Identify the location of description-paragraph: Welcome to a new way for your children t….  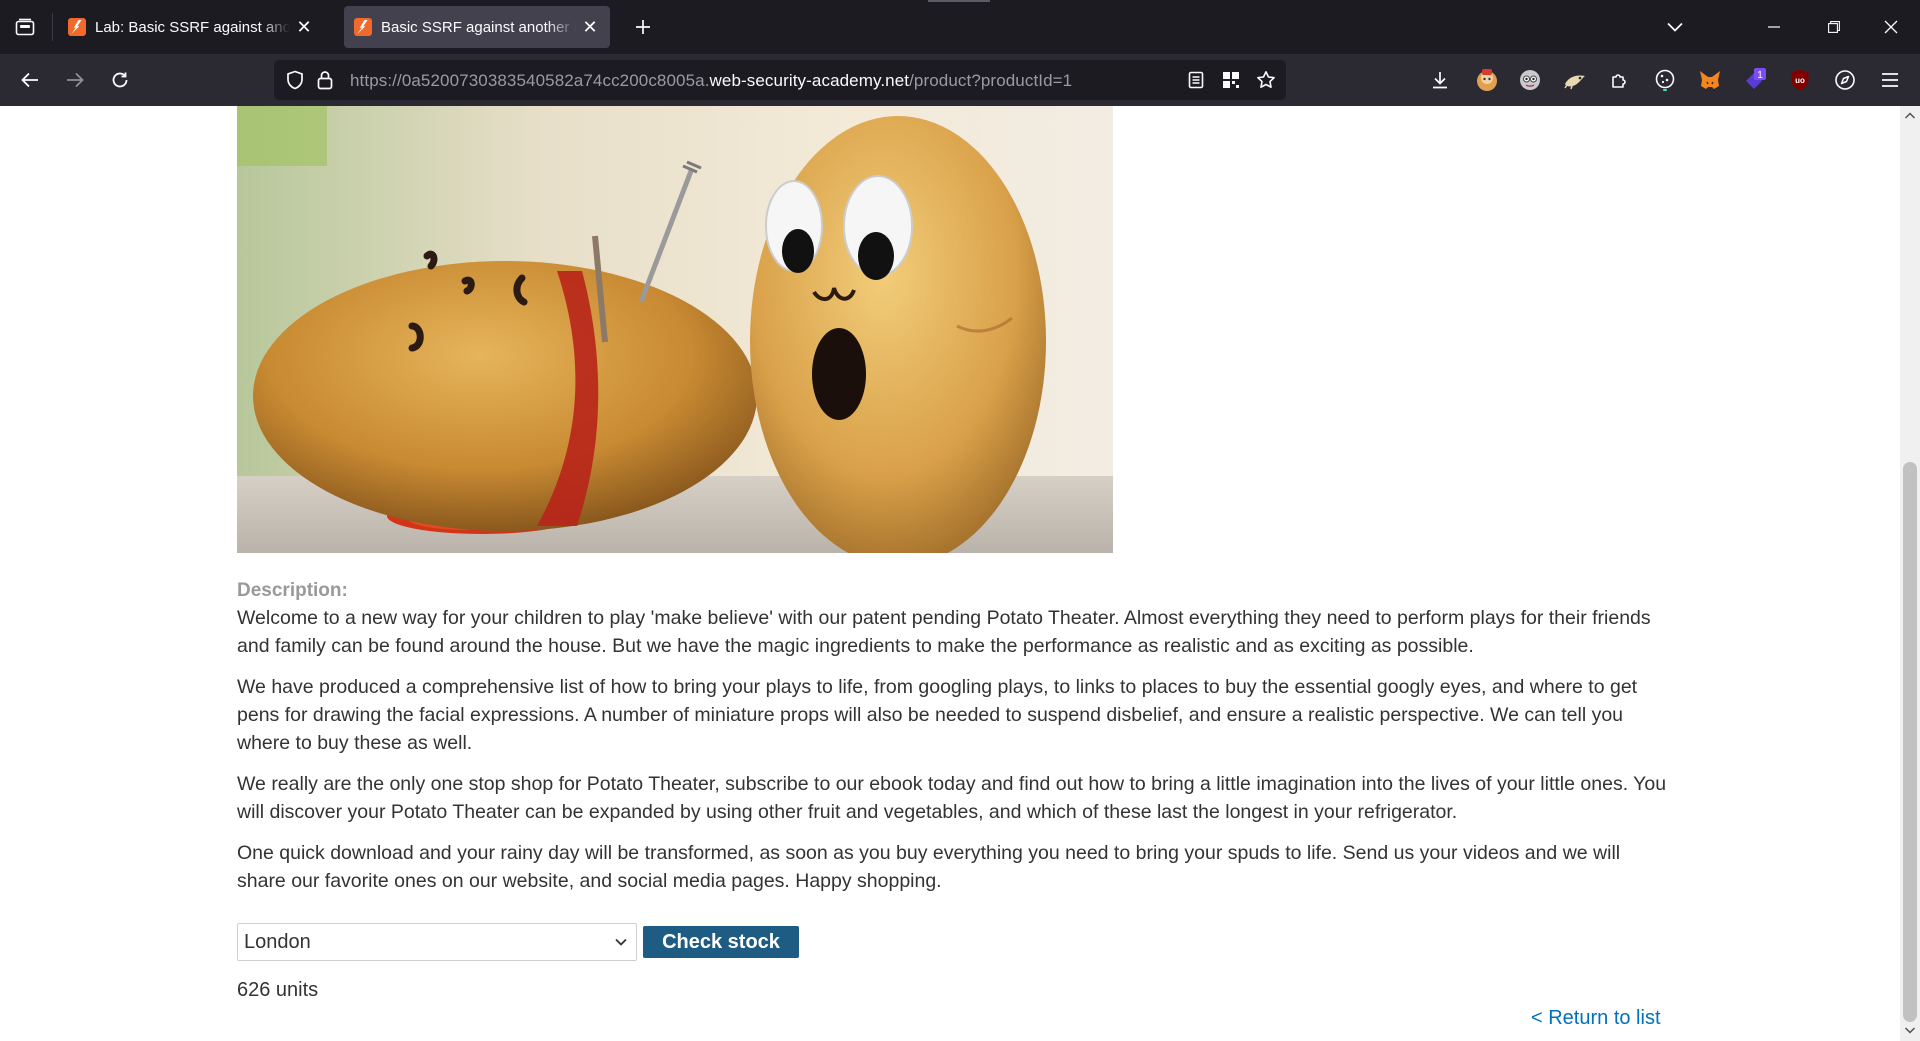
(944, 632).